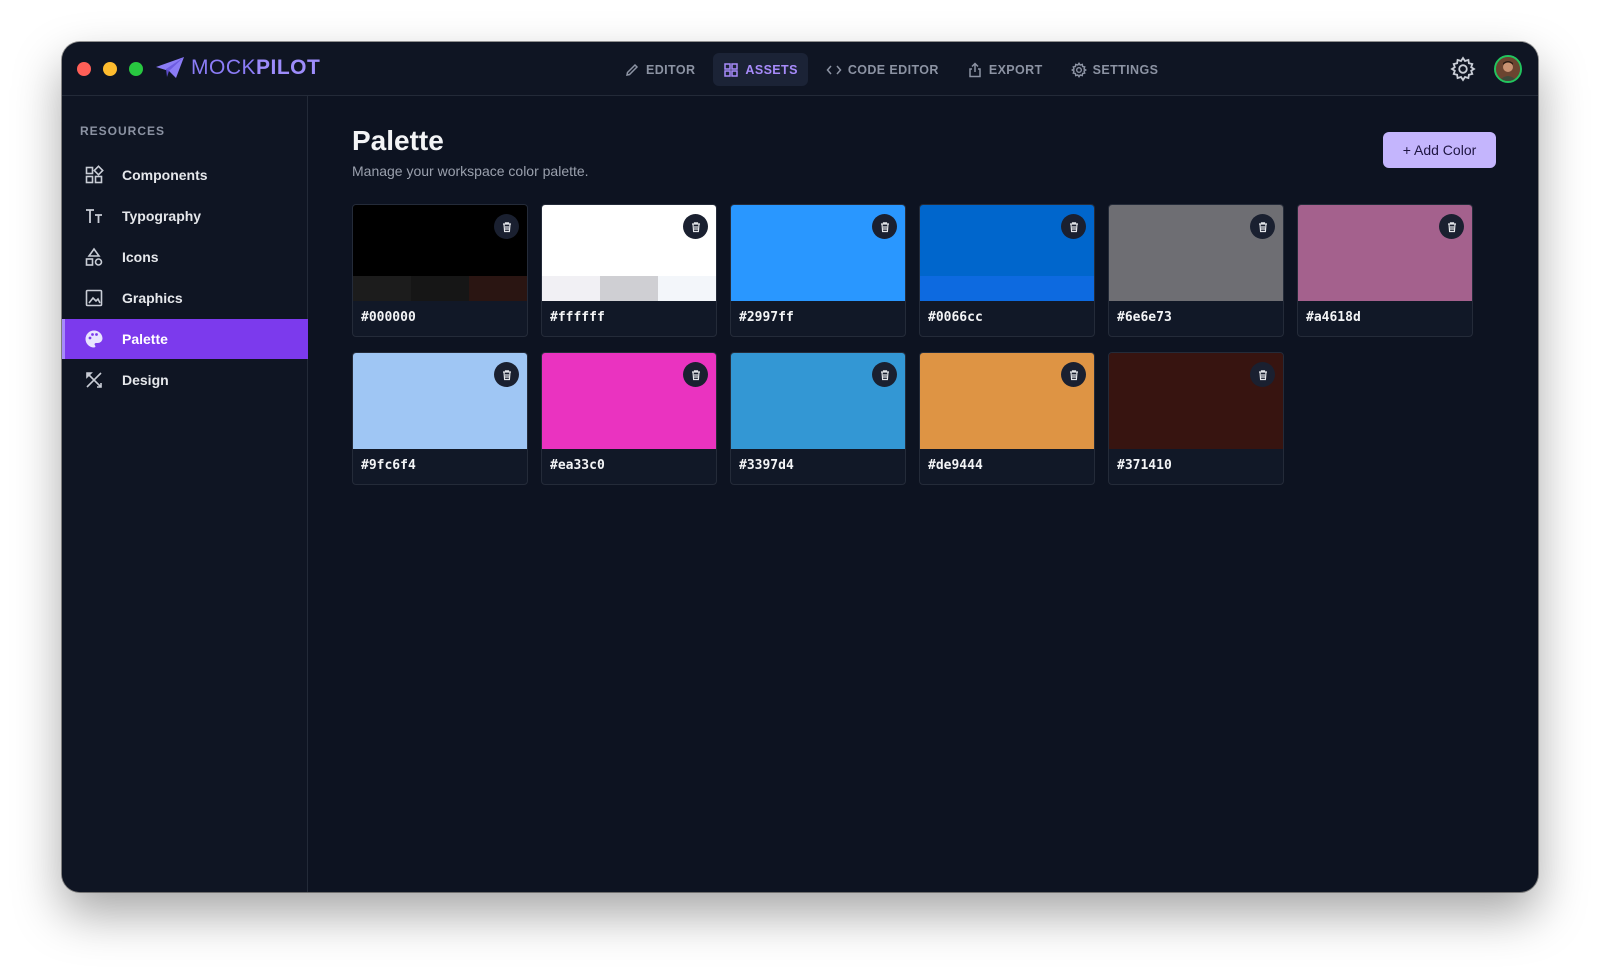 The width and height of the screenshot is (1600, 974). What do you see at coordinates (123, 131) in the screenshot?
I see `sidebar-heading: RESOURCES` at bounding box center [123, 131].